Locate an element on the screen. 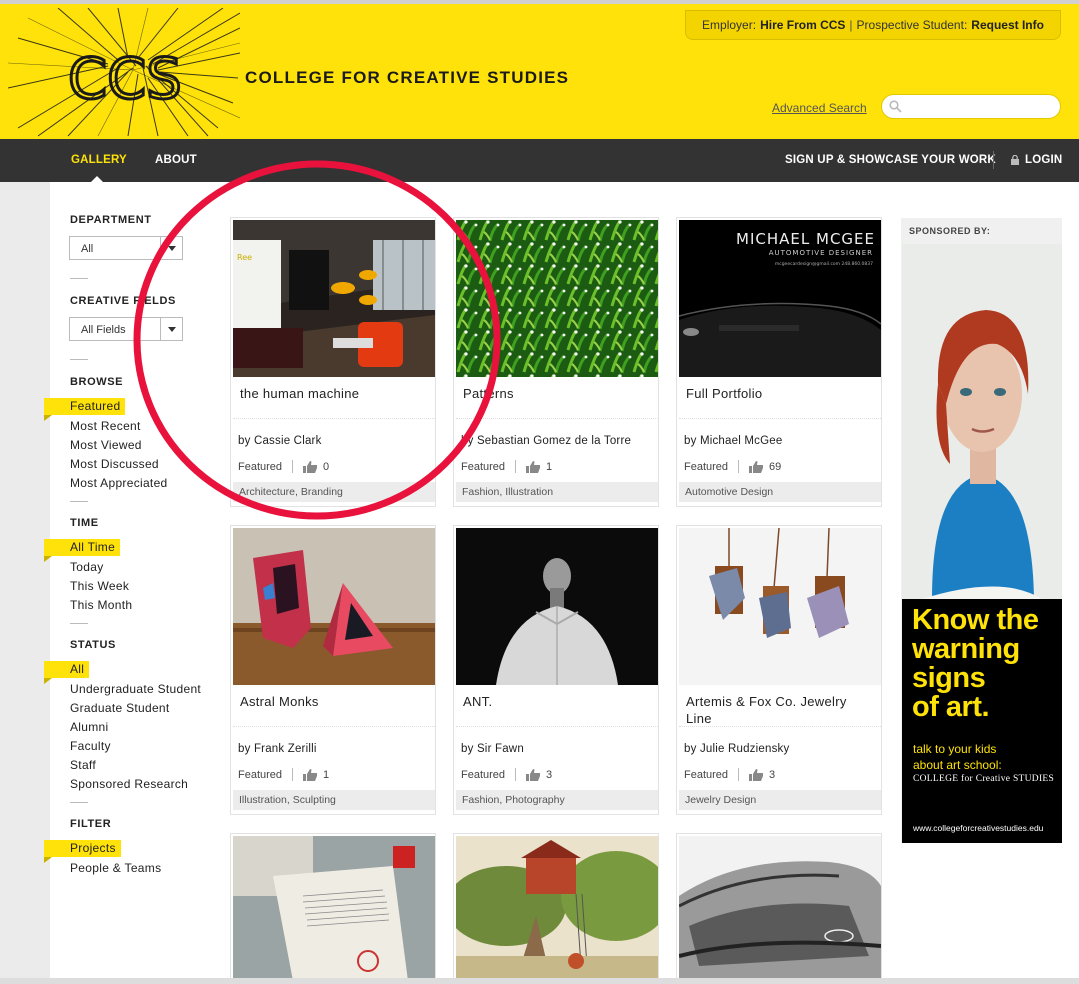 This screenshot has width=1079, height=984. project-title: Patterns is located at coordinates (557, 393).